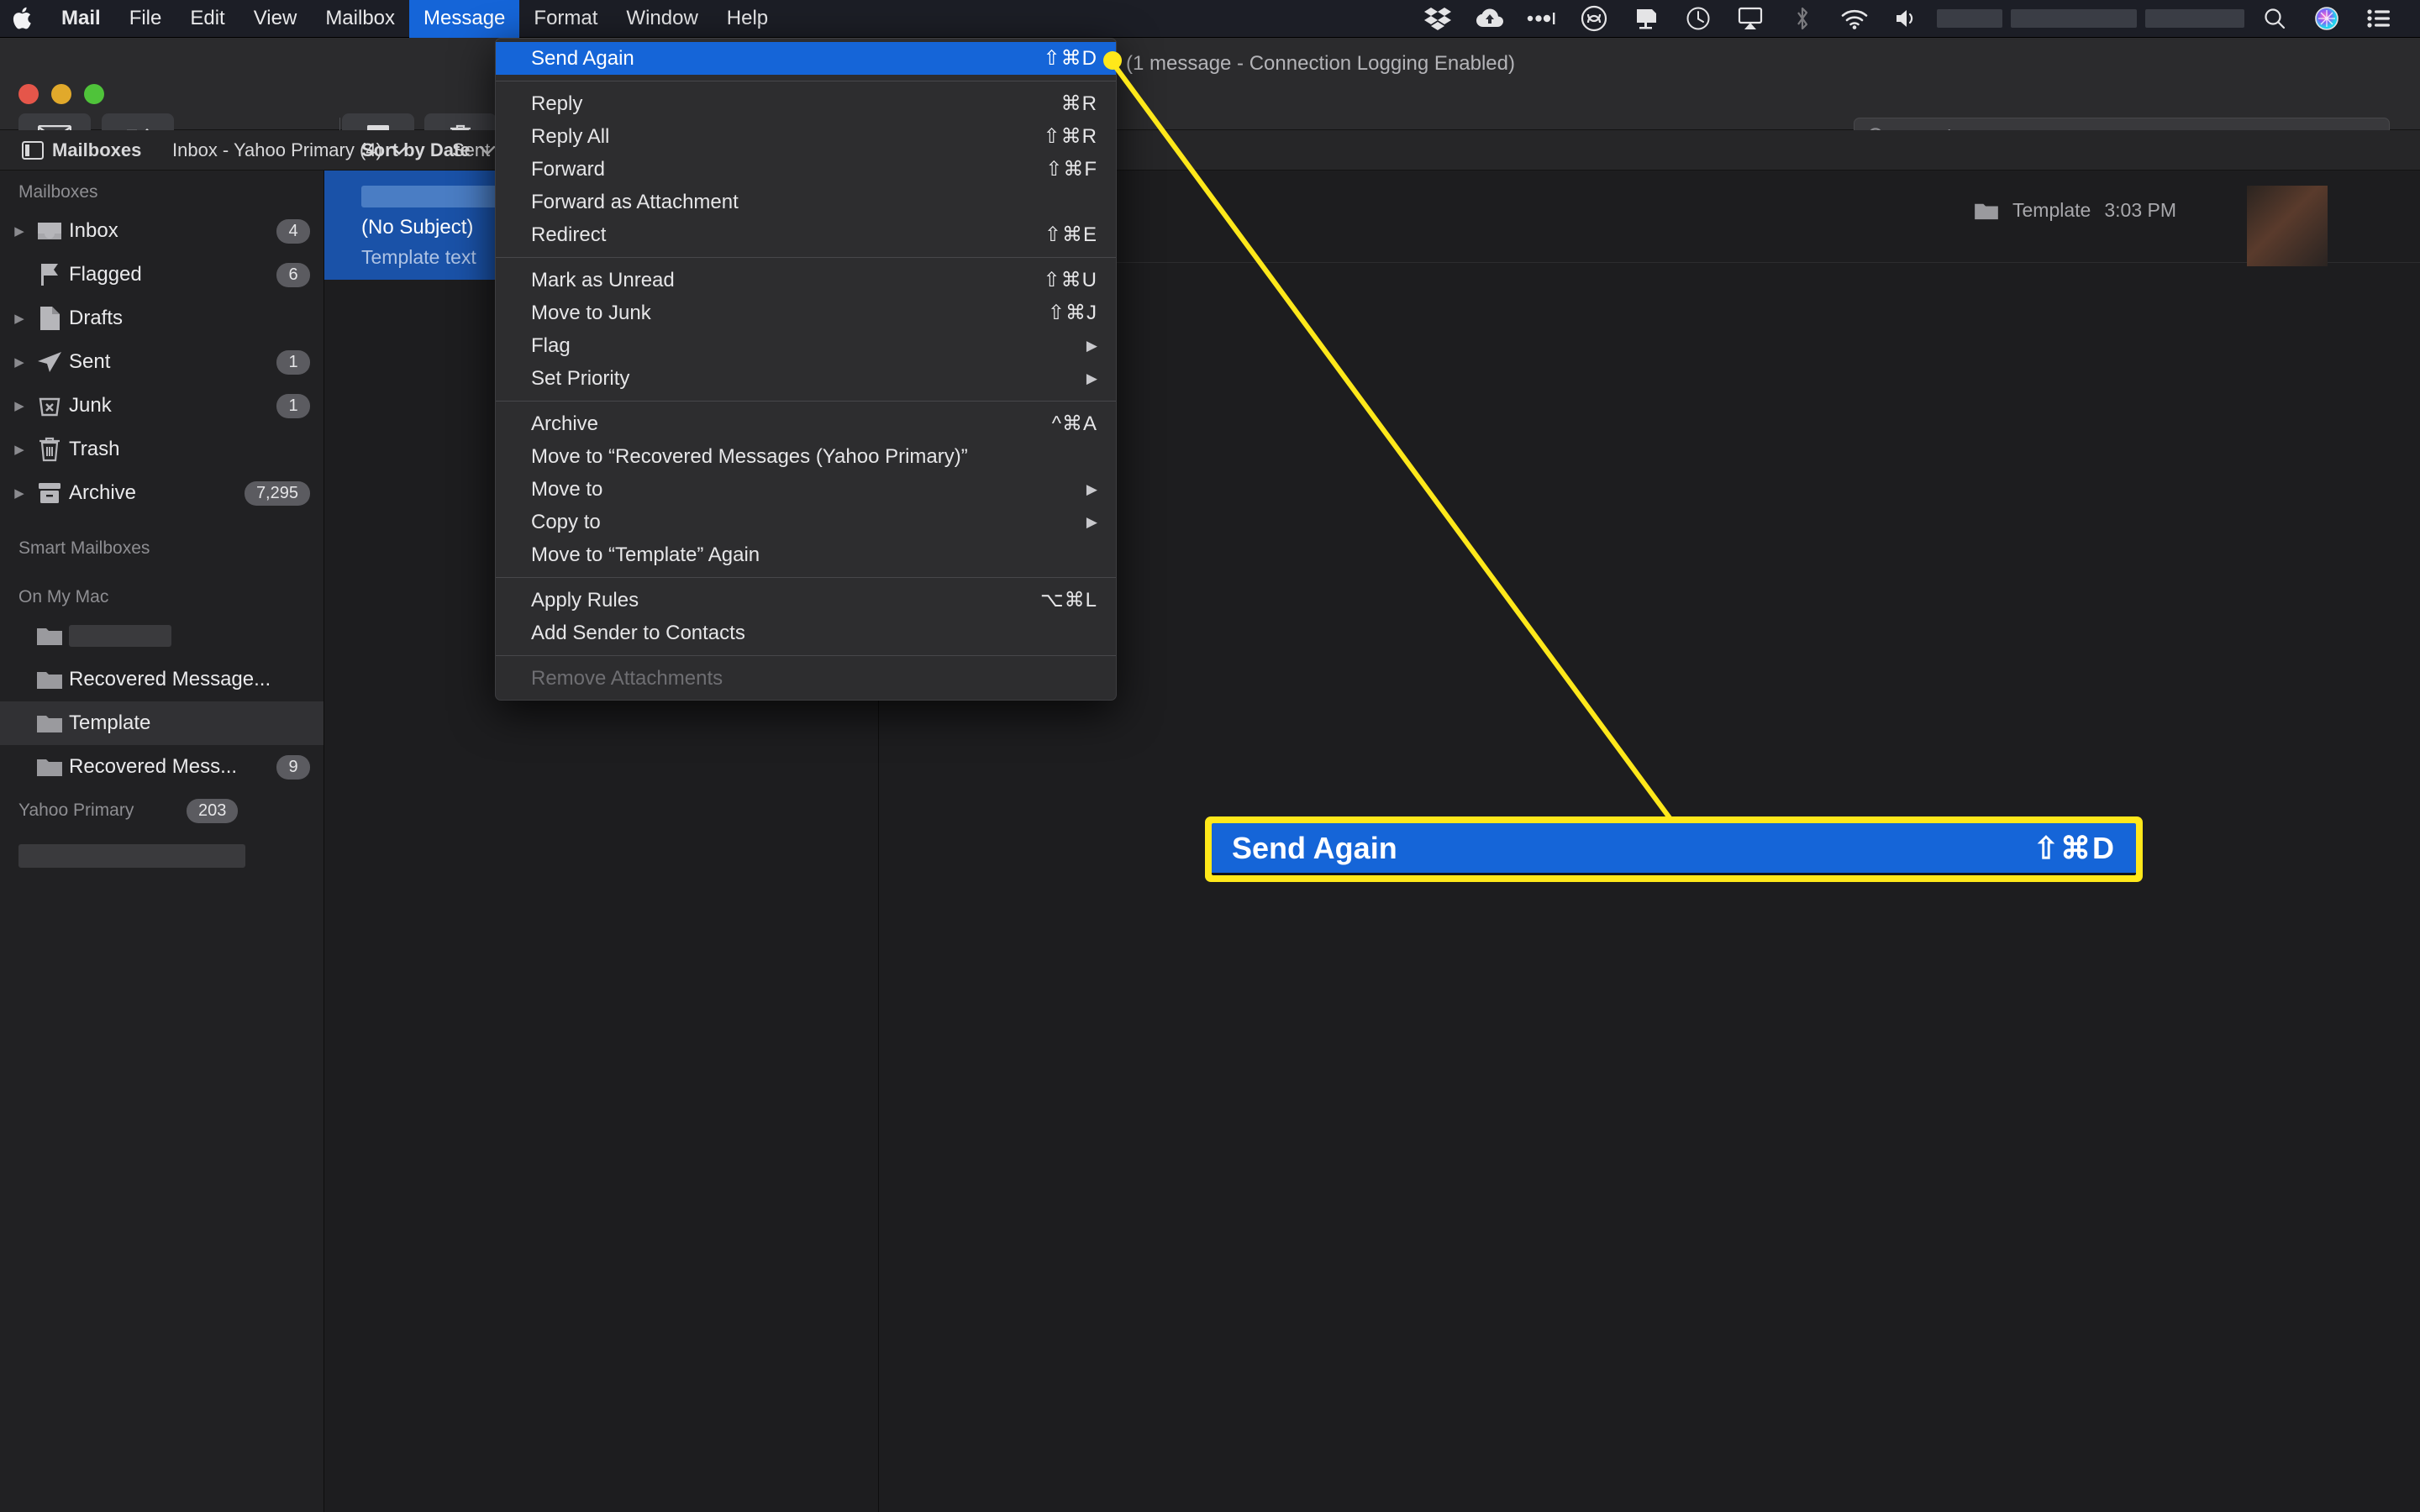  What do you see at coordinates (1315, 847) in the screenshot?
I see `callout-label: Send Again` at bounding box center [1315, 847].